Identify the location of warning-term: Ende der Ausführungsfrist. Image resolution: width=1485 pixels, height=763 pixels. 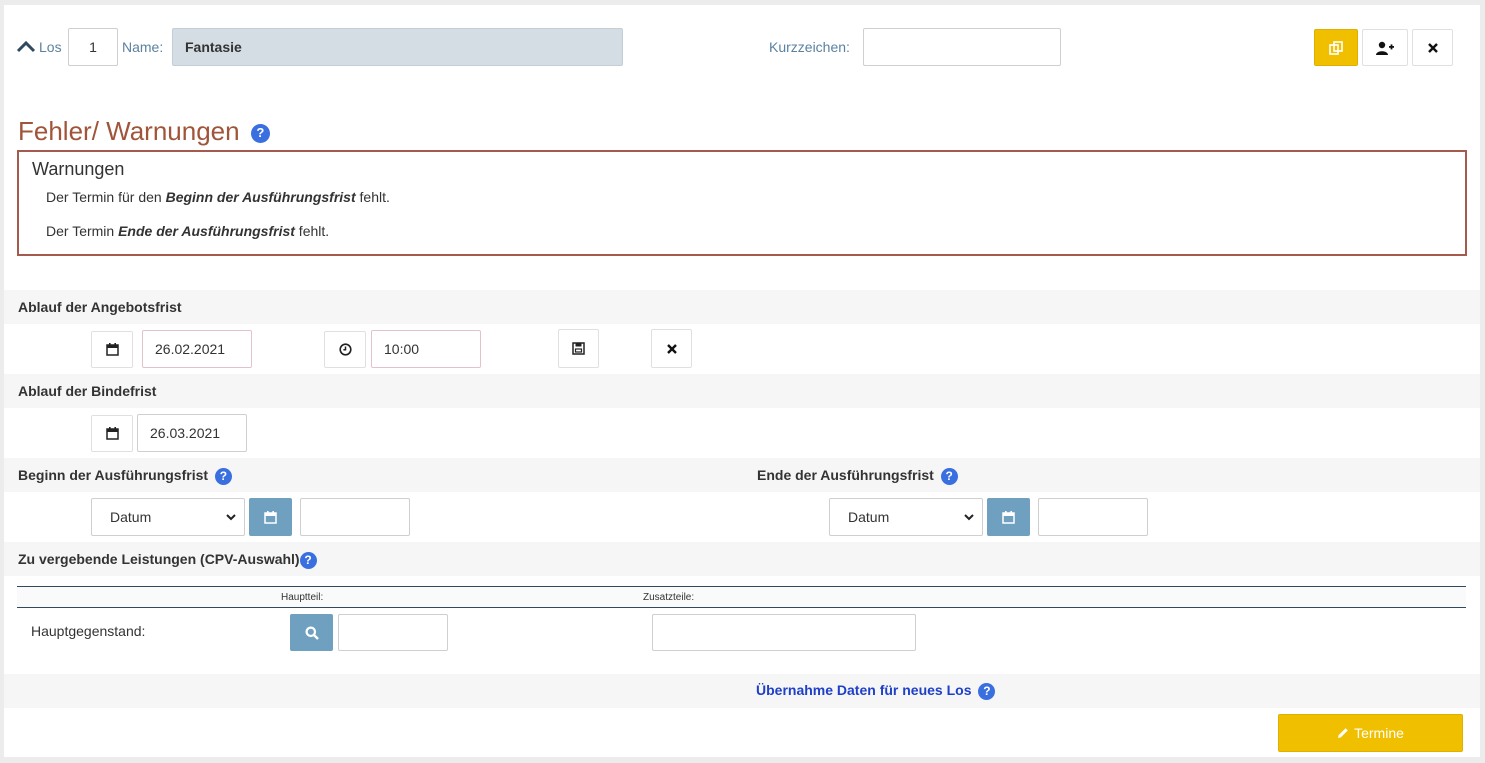
(206, 231).